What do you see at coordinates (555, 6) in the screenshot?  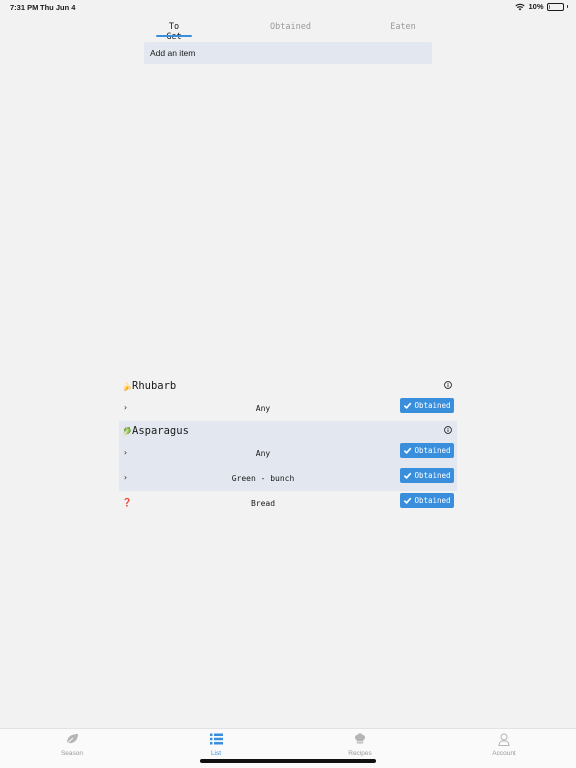 I see `battery-icon` at bounding box center [555, 6].